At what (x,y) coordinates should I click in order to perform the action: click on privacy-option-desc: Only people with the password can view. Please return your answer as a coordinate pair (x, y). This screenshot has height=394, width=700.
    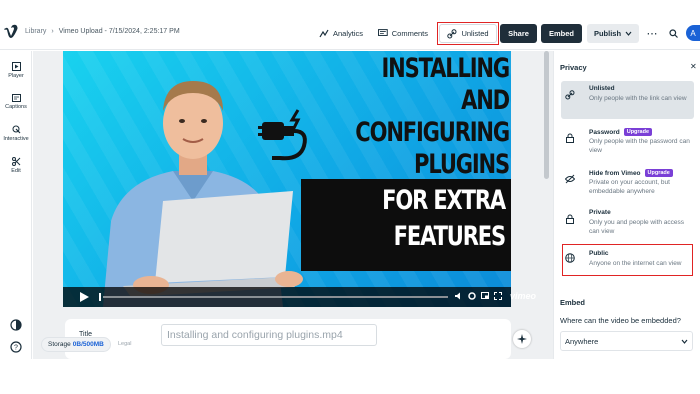
    Looking at the image, I should click on (639, 146).